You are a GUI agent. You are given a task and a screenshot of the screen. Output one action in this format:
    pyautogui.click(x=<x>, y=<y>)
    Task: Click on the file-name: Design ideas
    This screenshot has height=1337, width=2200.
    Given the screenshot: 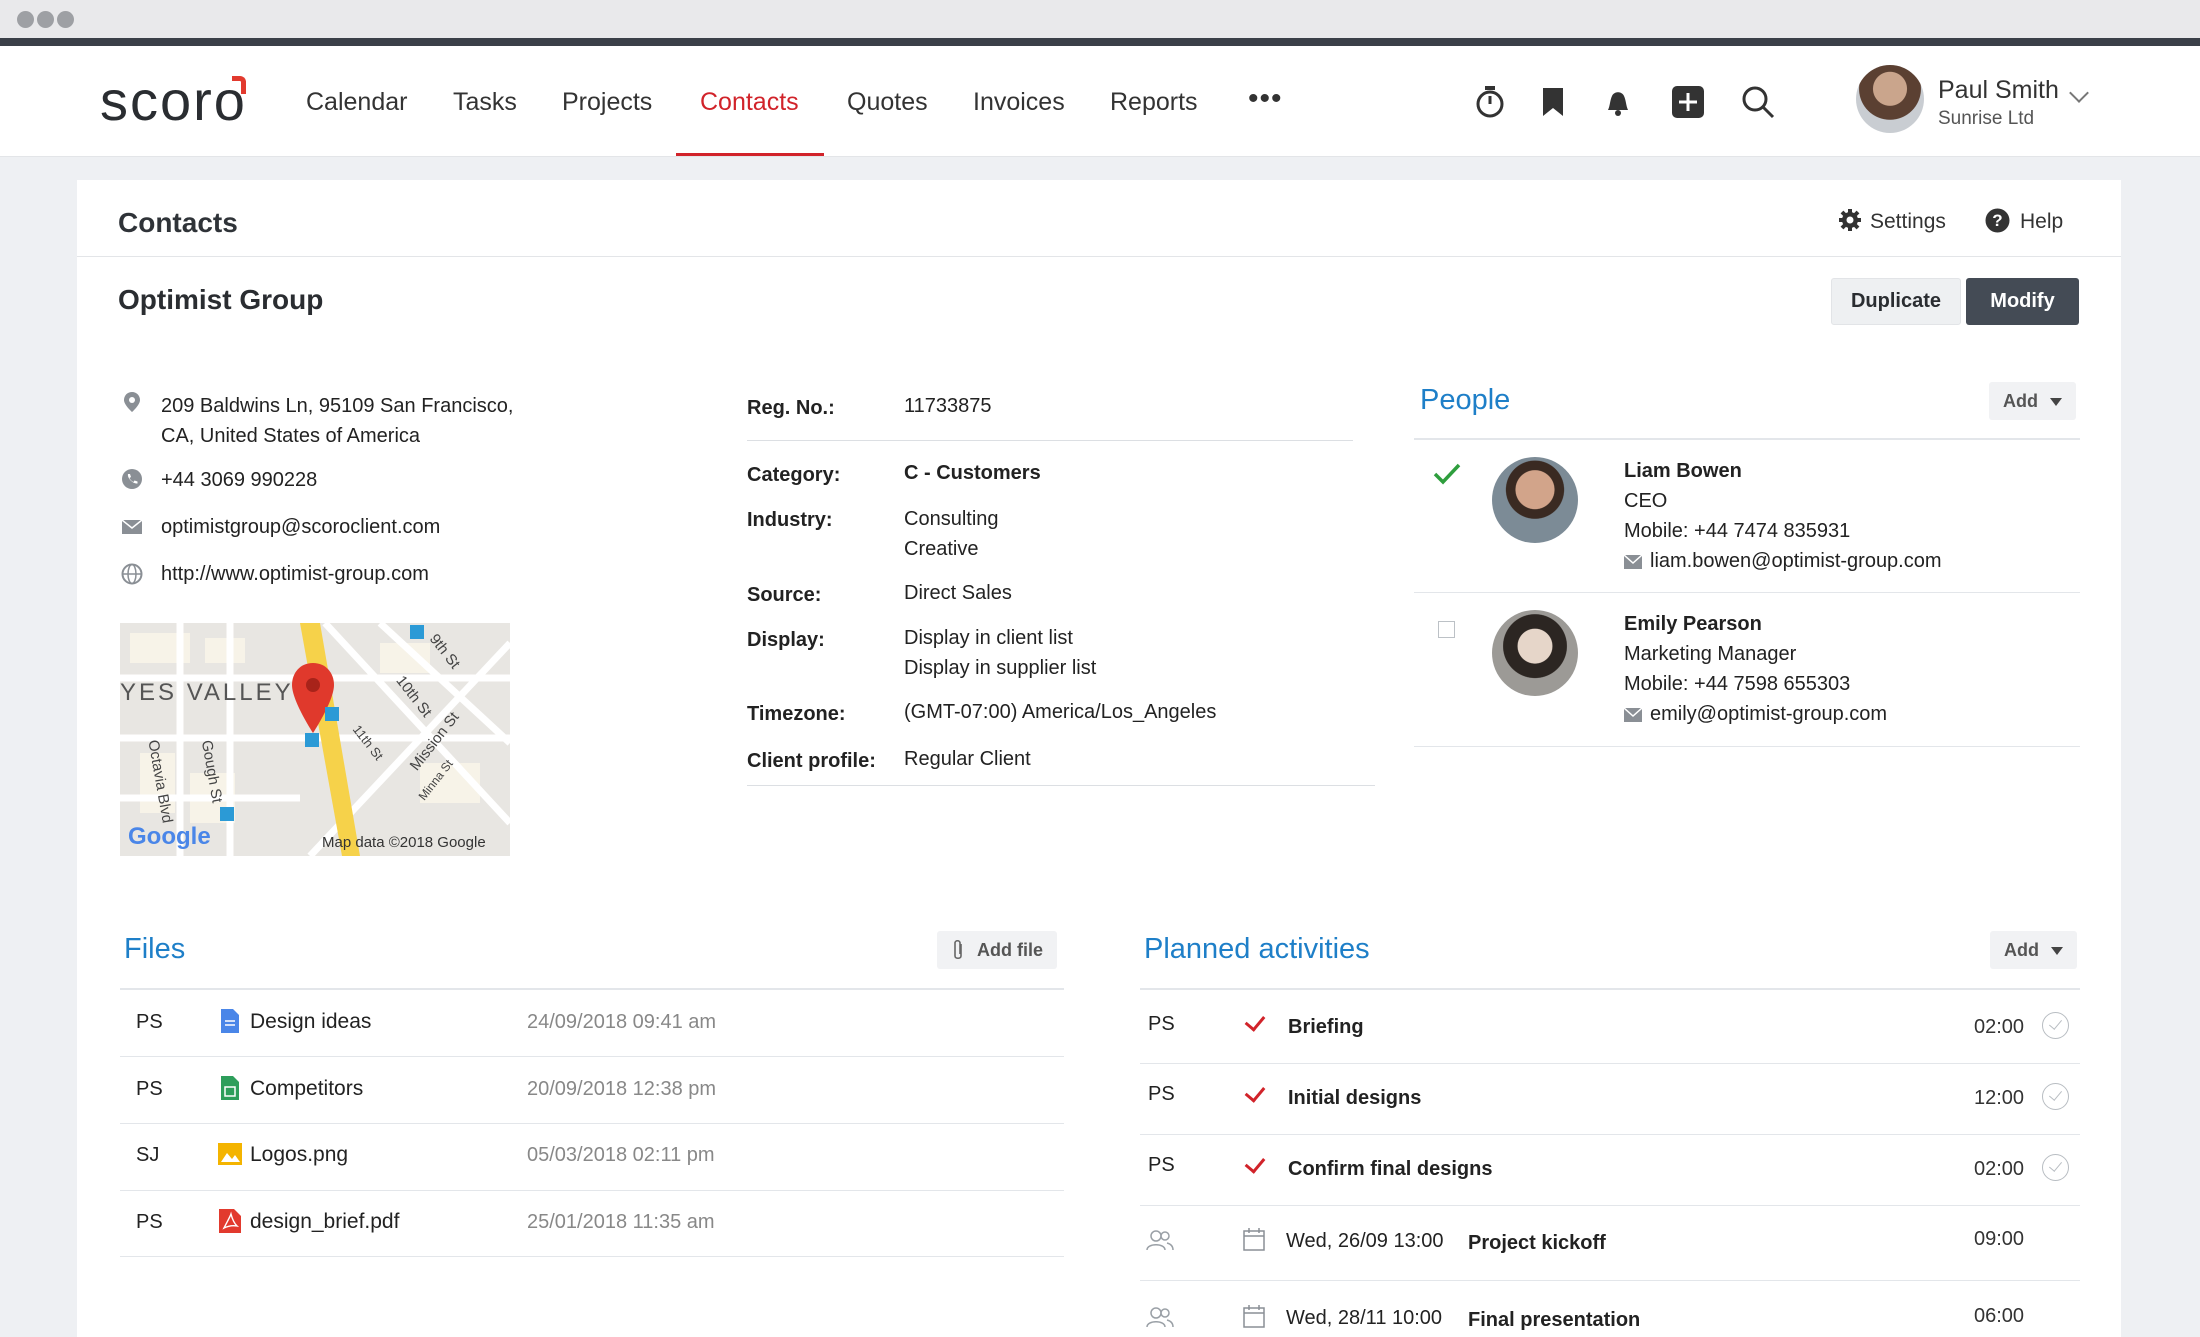 What is the action you would take?
    pyautogui.click(x=310, y=1022)
    